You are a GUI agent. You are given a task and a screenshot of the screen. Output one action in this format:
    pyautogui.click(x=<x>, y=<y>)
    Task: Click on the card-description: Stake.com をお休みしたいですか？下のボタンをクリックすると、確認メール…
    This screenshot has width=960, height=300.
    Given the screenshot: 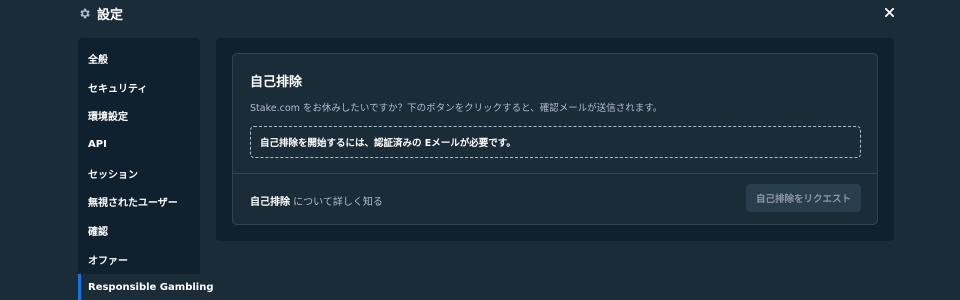 What is the action you would take?
    pyautogui.click(x=456, y=108)
    